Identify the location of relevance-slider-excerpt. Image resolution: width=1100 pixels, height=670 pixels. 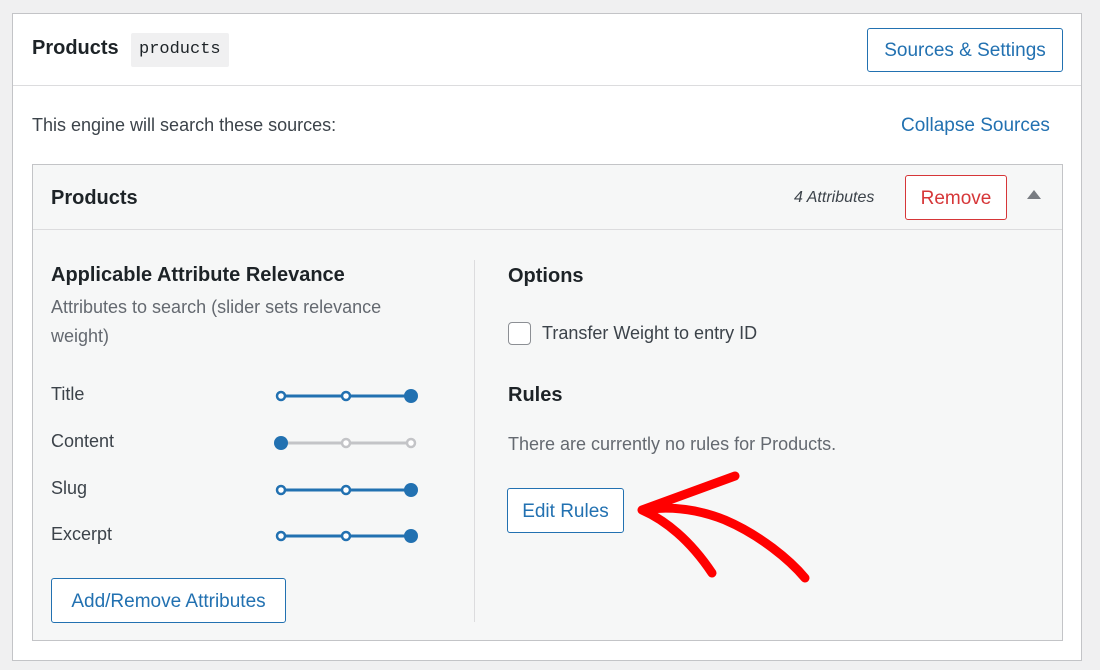
(346, 536).